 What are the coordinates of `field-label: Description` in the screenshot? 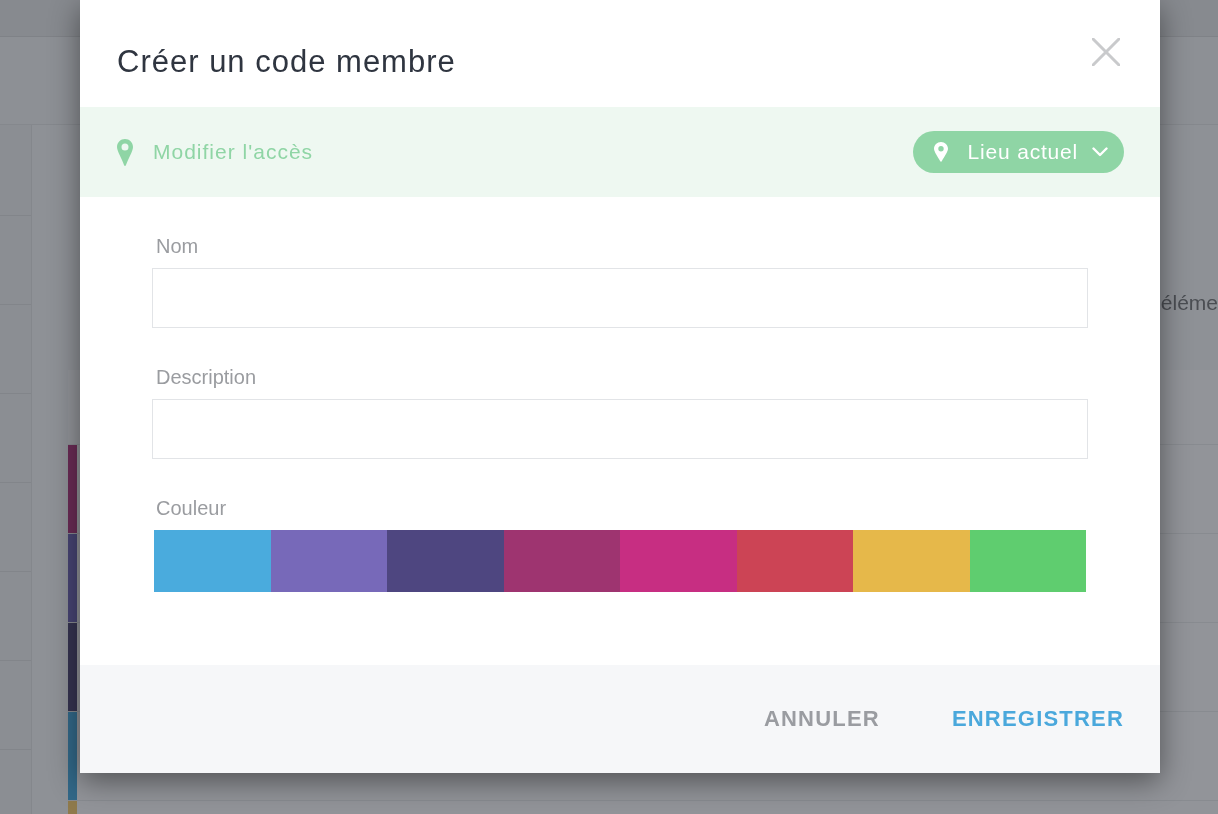 It's located at (206, 377).